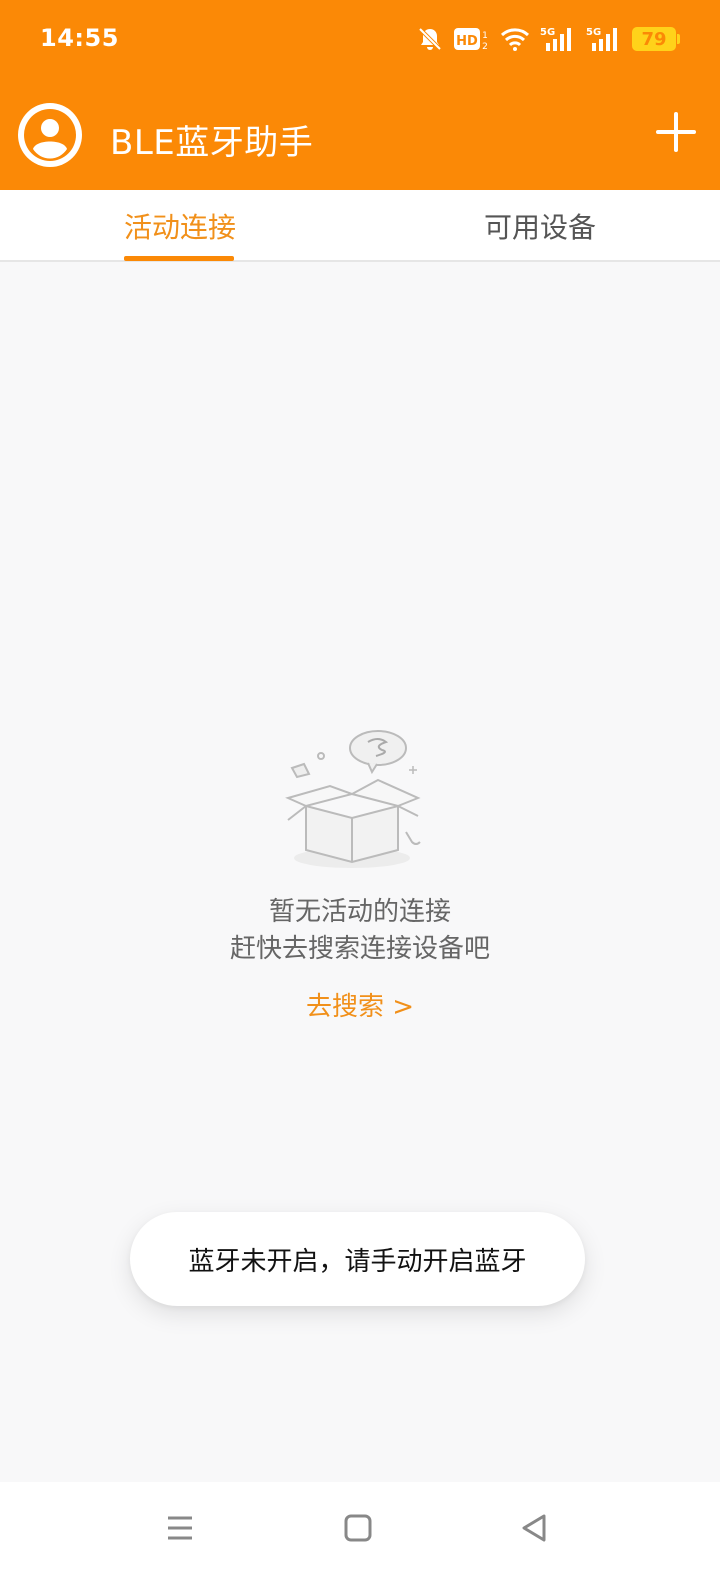 The height and width of the screenshot is (1584, 720). Describe the element at coordinates (360, 1004) in the screenshot. I see `go-search-link: 去搜索 >` at that location.